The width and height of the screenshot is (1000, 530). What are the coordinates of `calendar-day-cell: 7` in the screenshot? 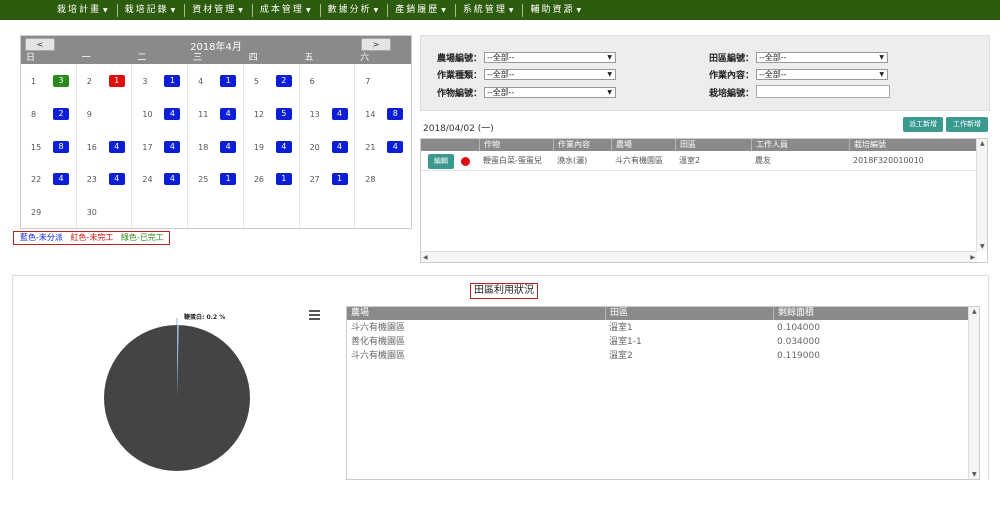 It's located at (383, 80).